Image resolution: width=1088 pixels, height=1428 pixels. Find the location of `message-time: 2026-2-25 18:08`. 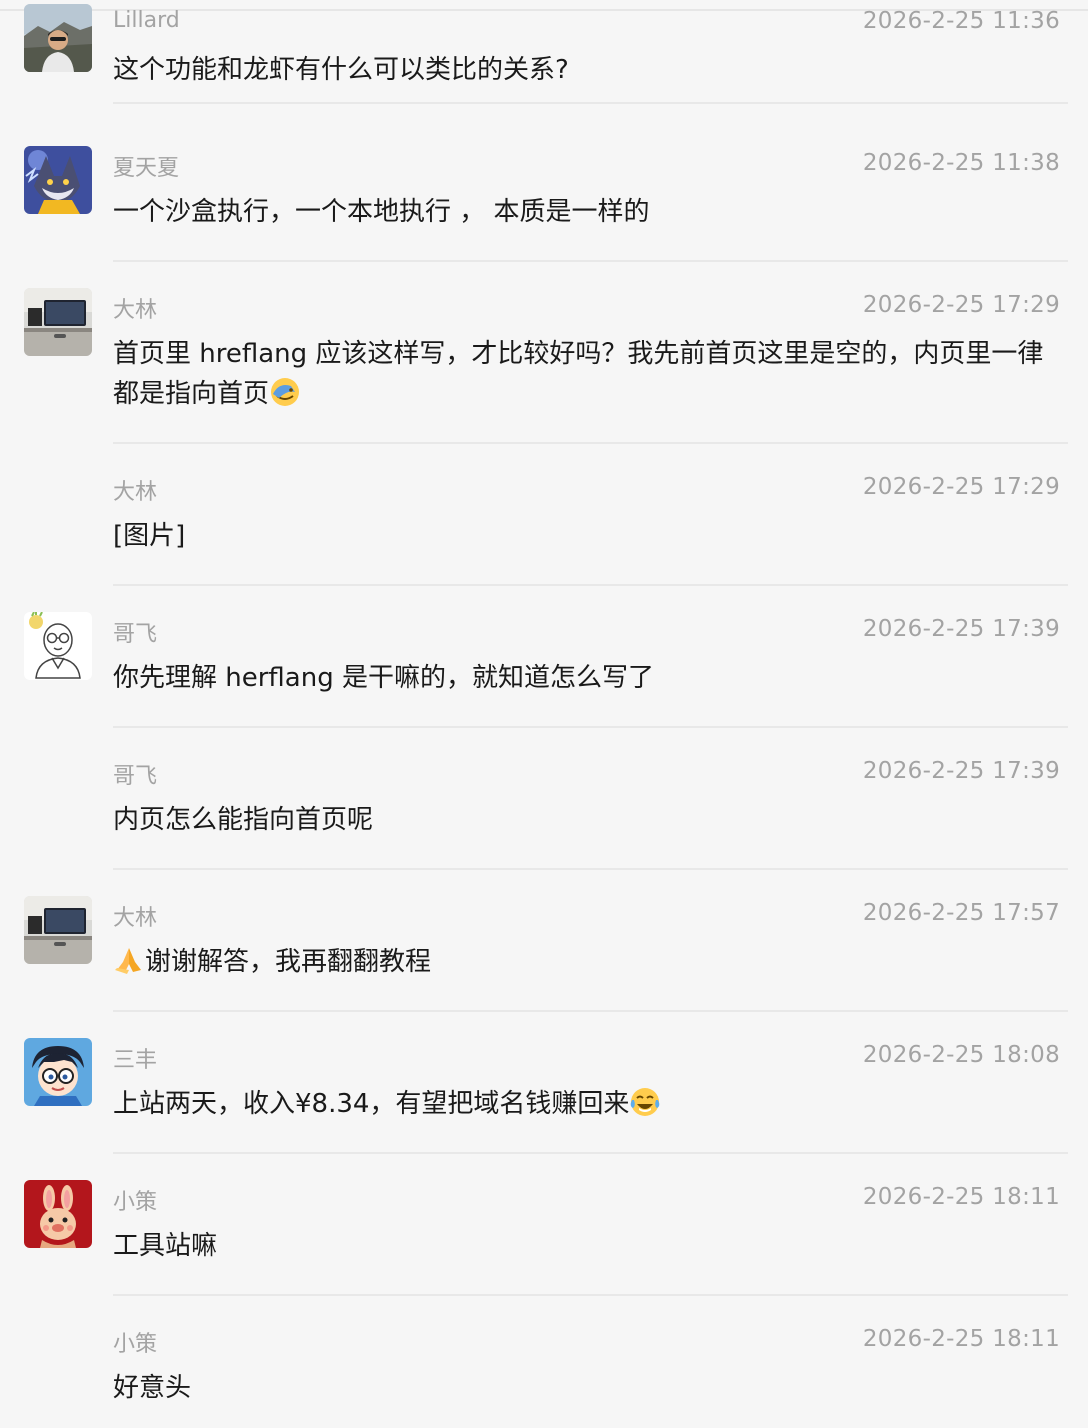

message-time: 2026-2-25 18:08 is located at coordinates (961, 1055).